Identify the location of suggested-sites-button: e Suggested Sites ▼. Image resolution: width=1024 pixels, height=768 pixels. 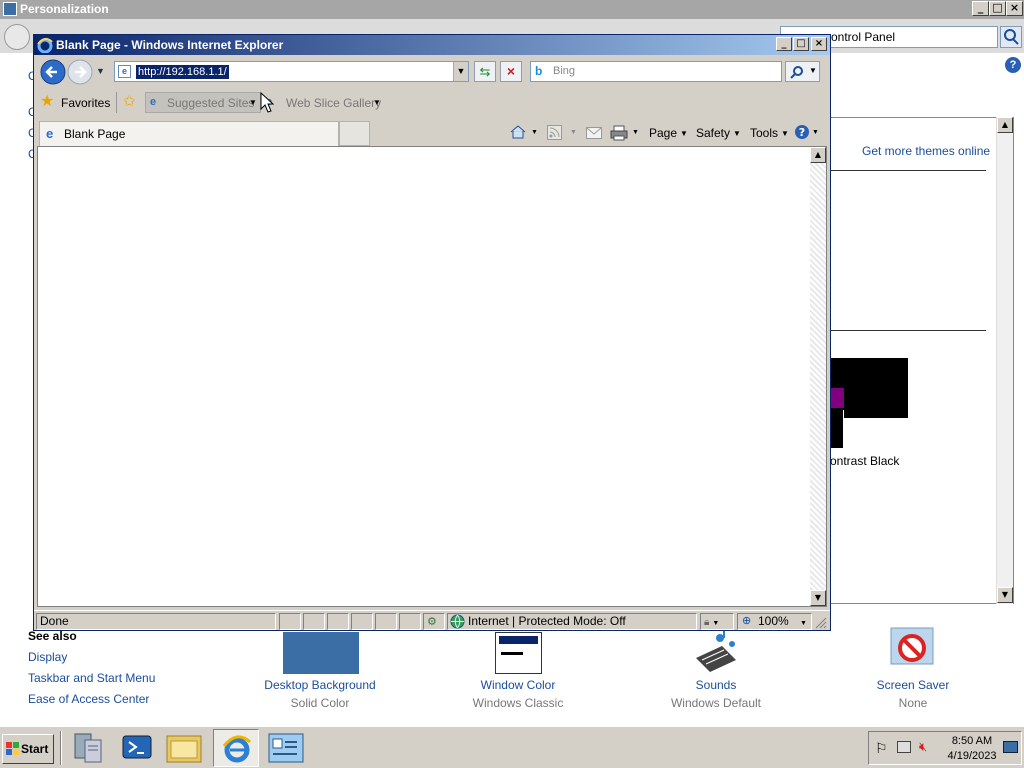
(203, 102).